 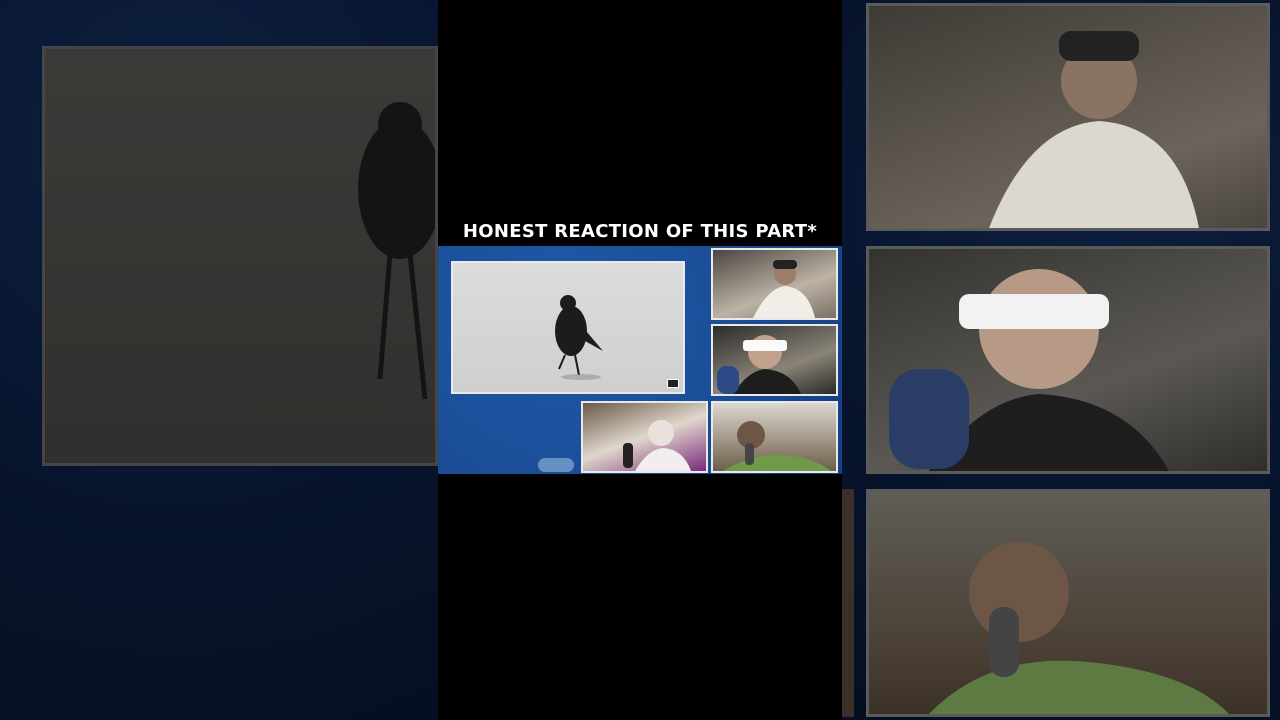 I want to click on video-caption: HONEST REACTION OF THIS PART*, so click(x=640, y=231).